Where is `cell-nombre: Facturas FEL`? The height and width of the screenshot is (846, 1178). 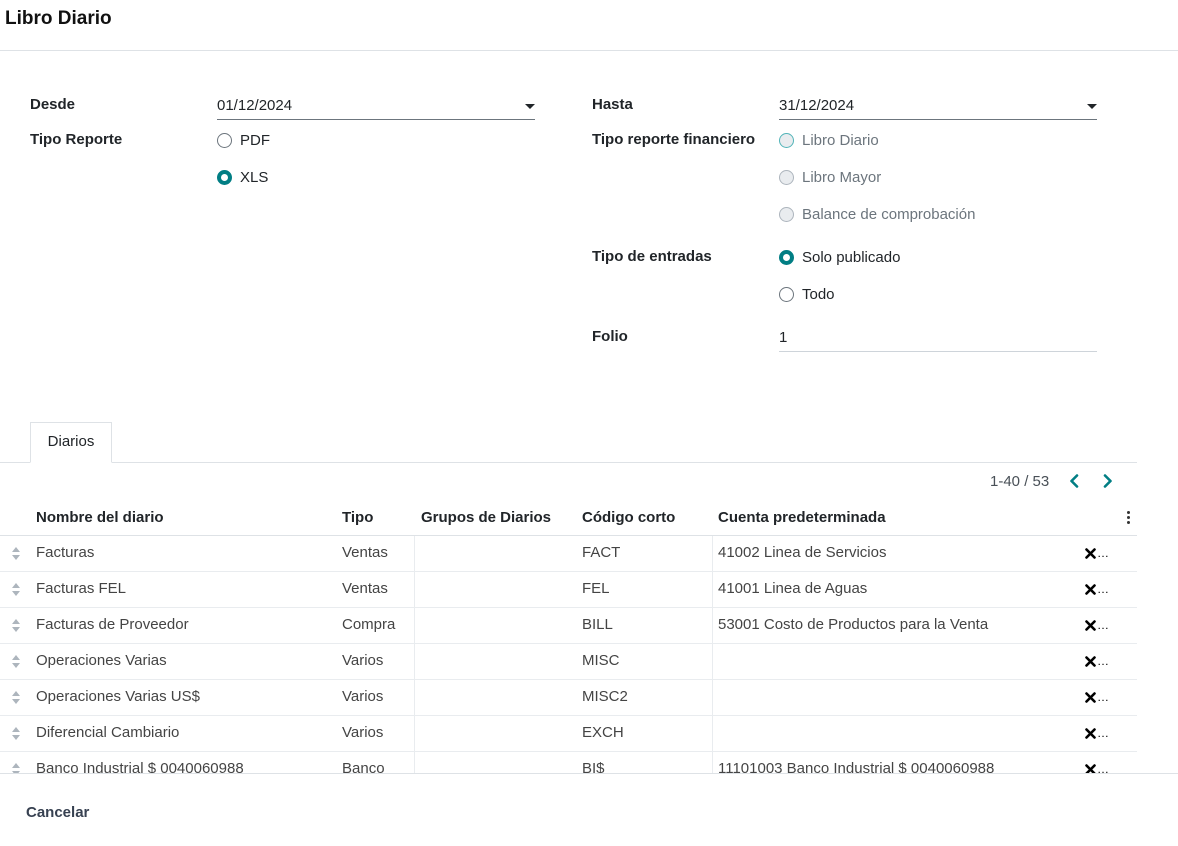
cell-nombre: Facturas FEL is located at coordinates (81, 588).